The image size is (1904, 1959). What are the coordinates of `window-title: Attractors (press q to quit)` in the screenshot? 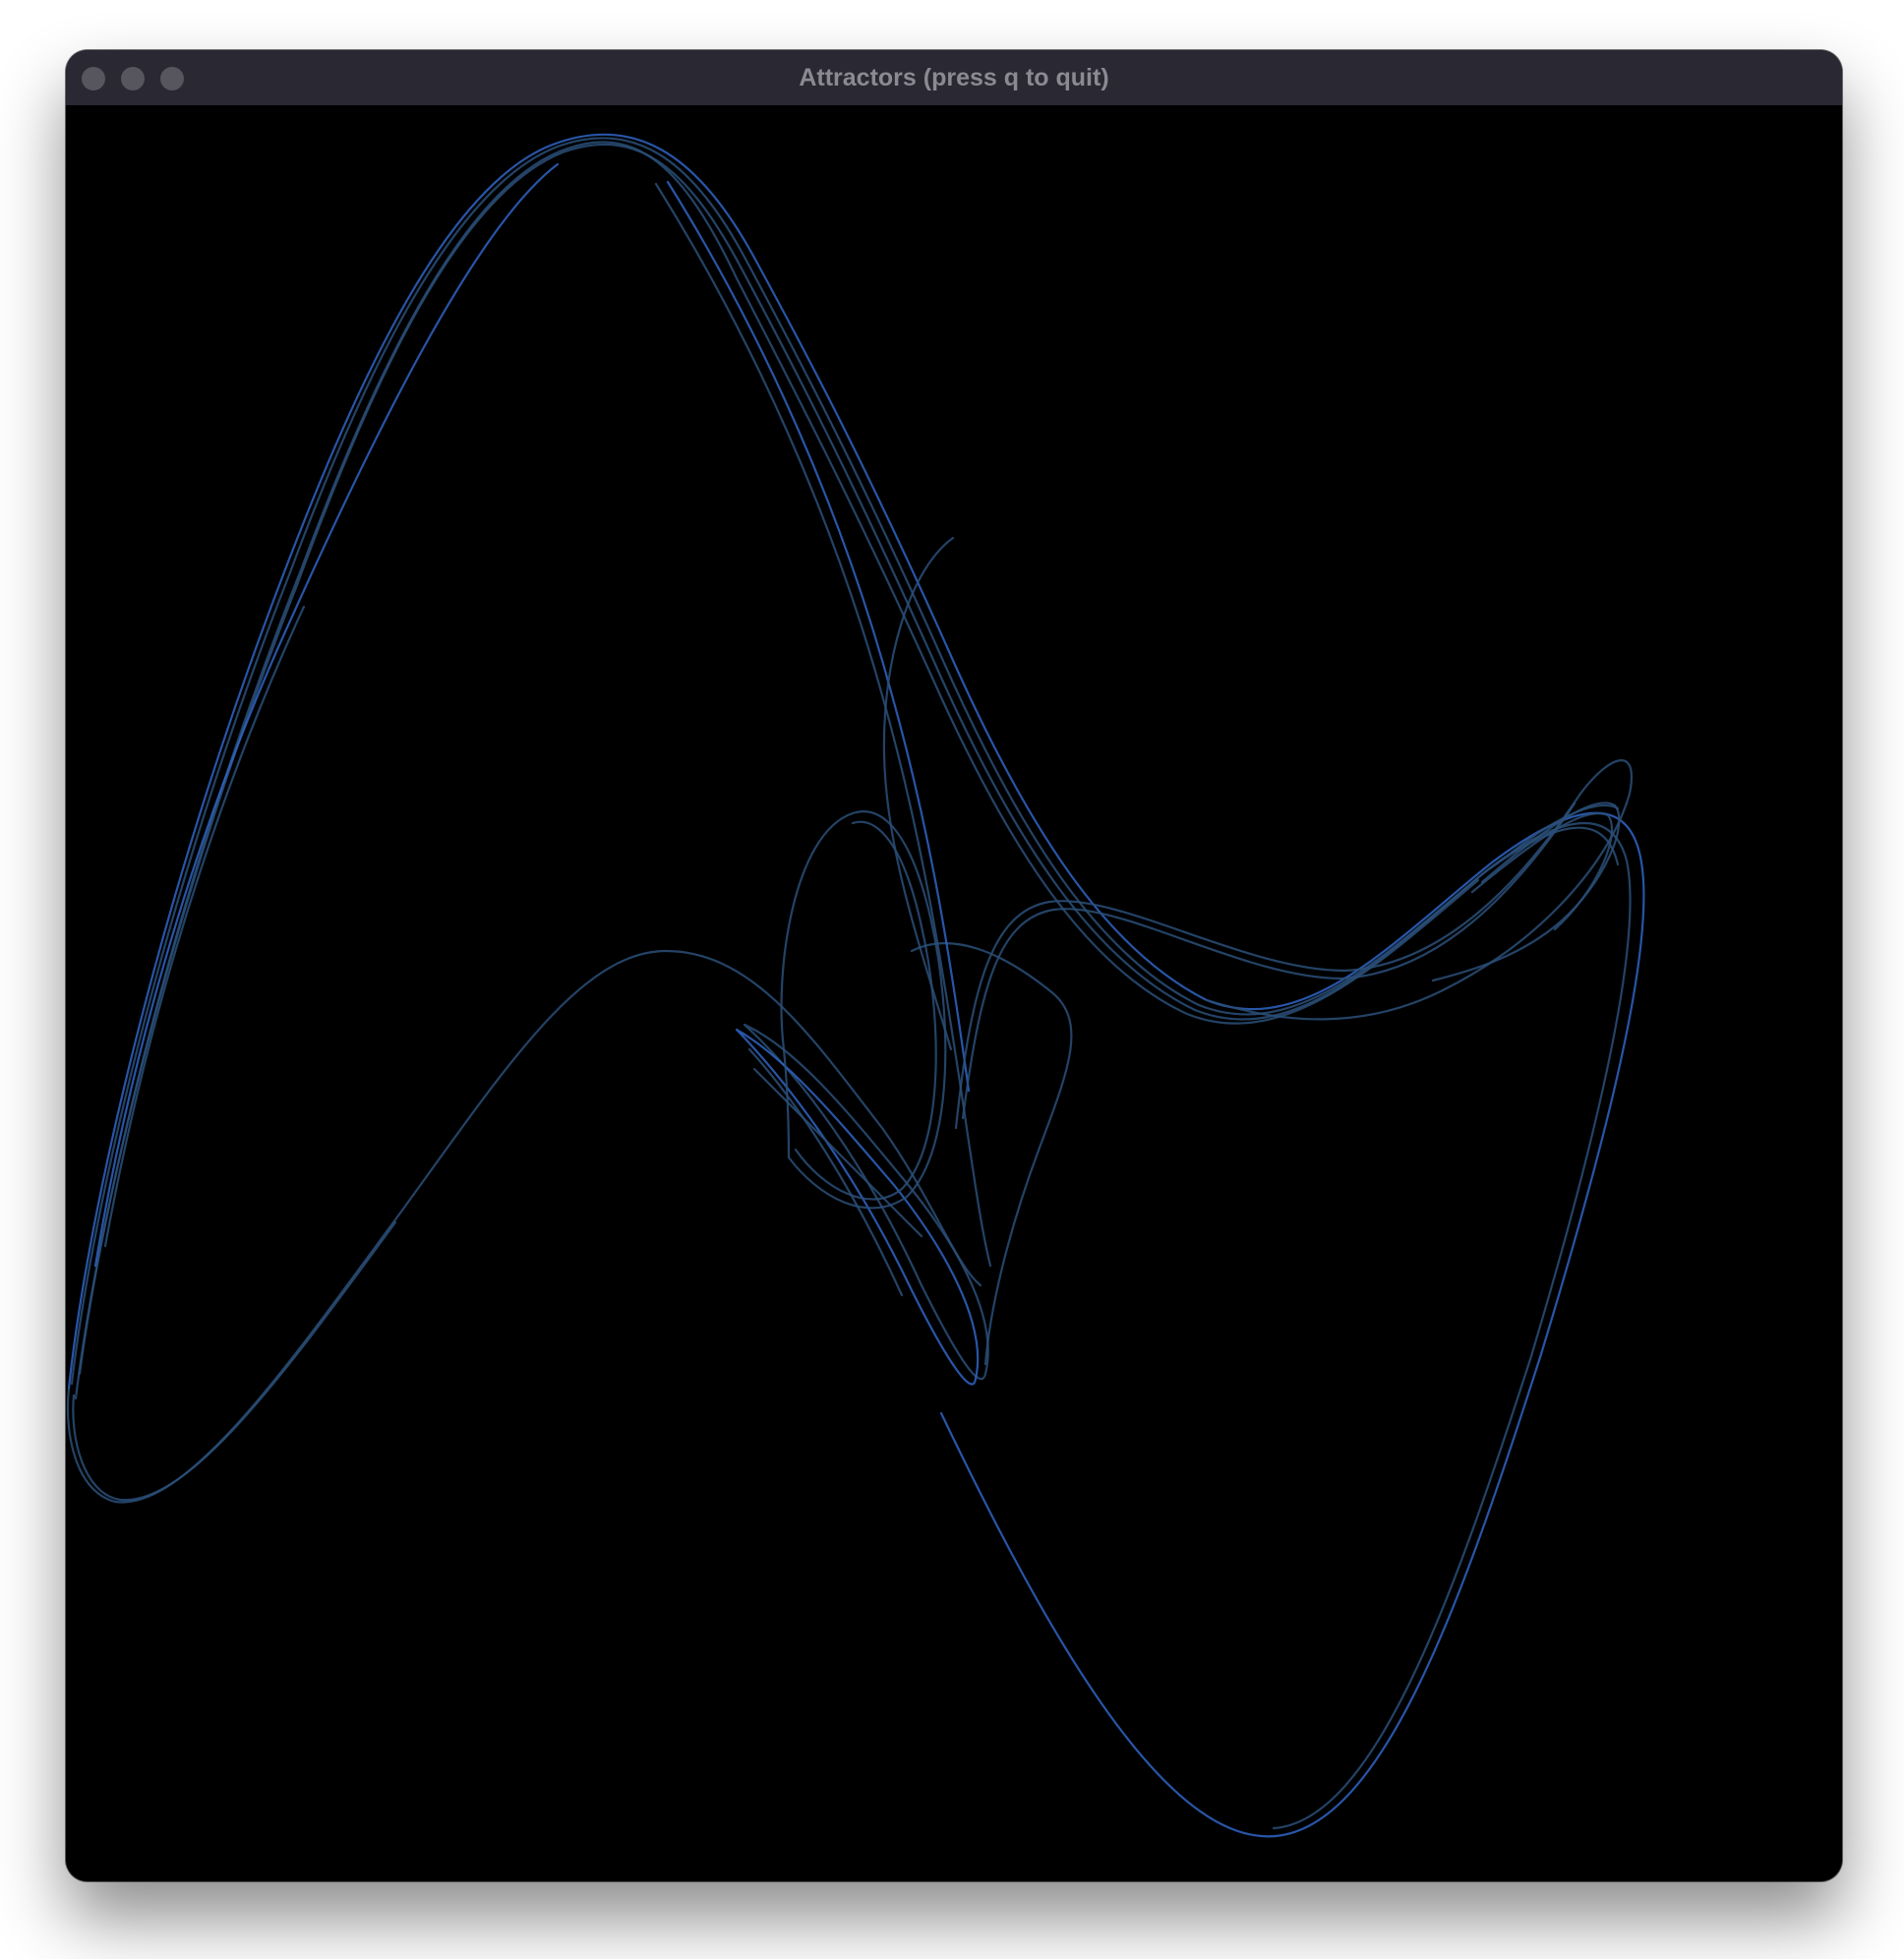 It's located at (954, 77).